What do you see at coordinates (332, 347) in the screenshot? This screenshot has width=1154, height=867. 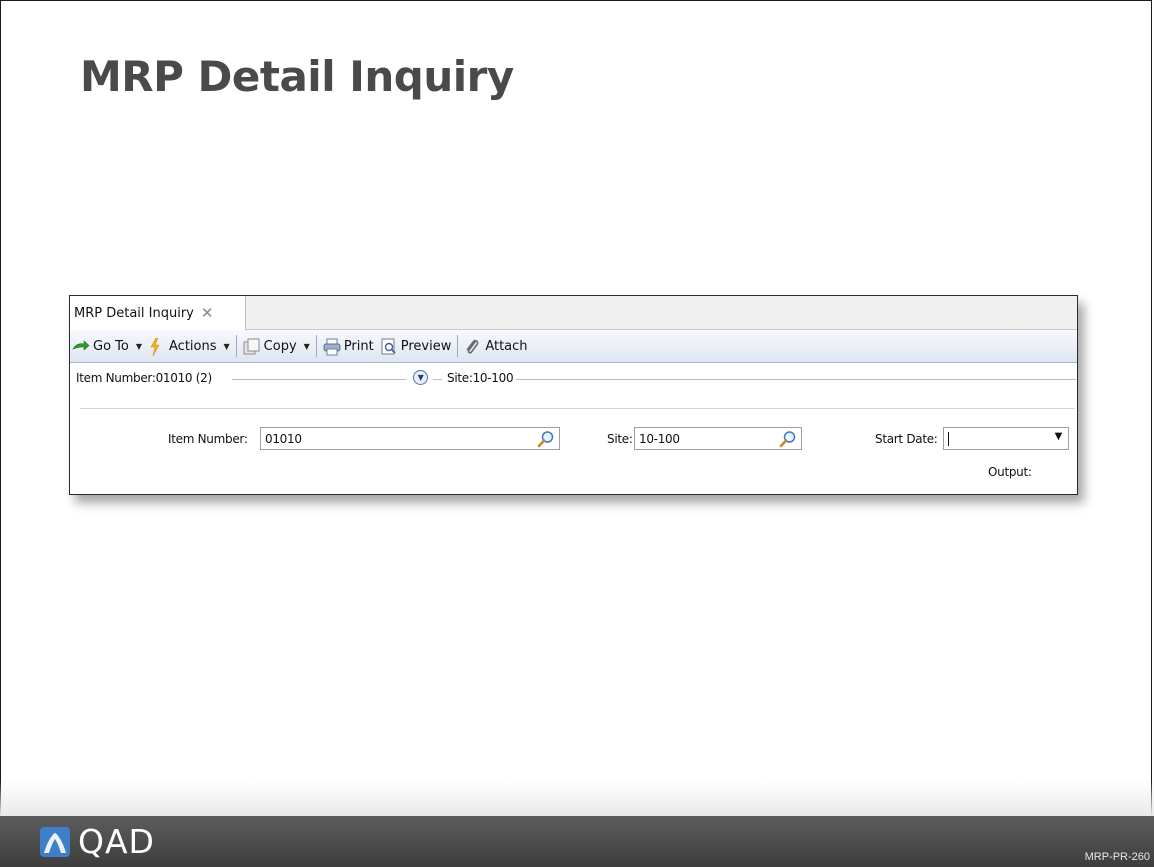 I see `printer-icon` at bounding box center [332, 347].